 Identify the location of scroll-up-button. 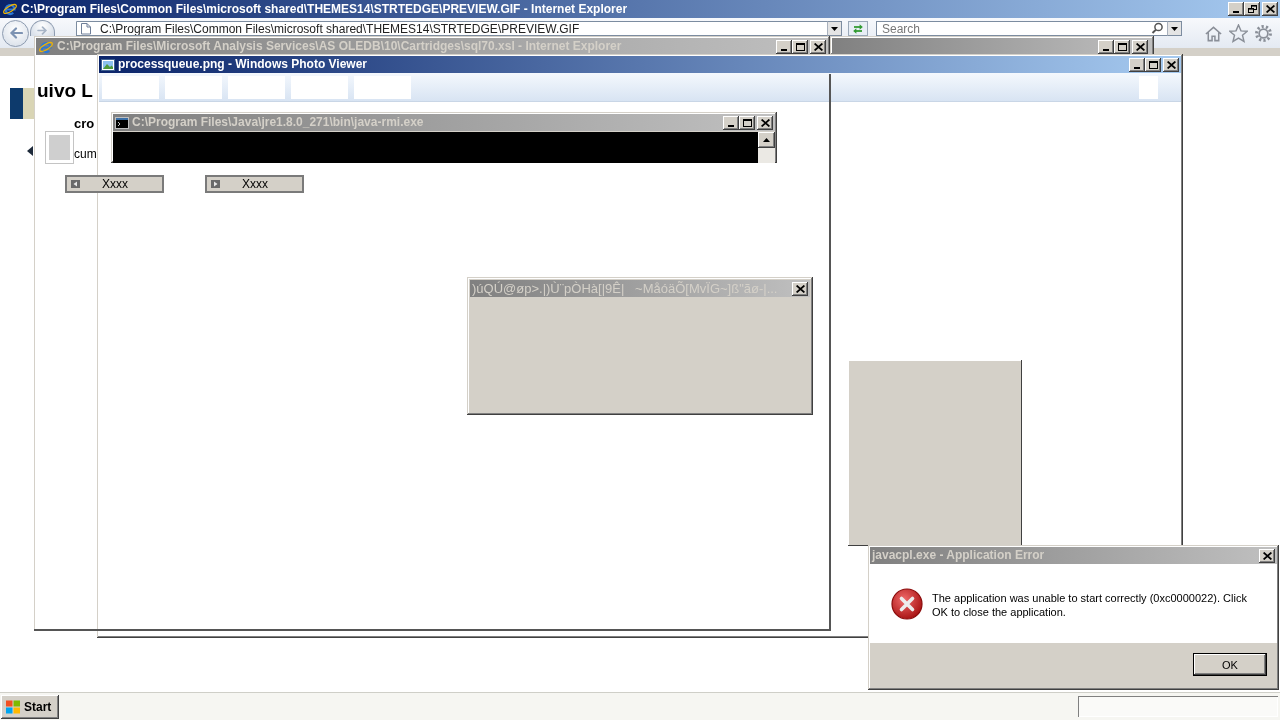
(766, 140).